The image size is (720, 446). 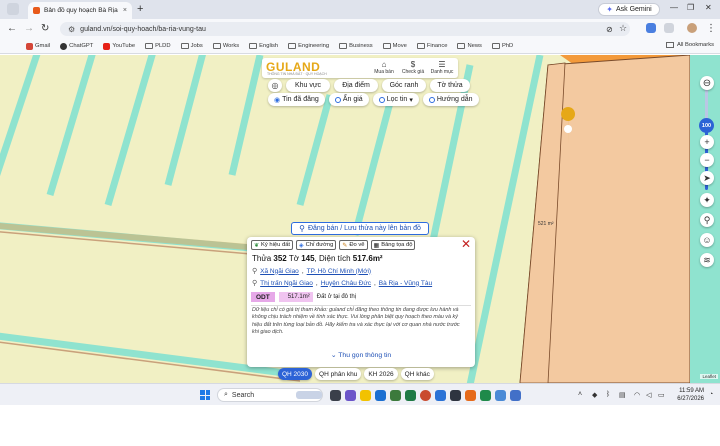 What do you see at coordinates (690, 395) in the screenshot?
I see `clock: 11:59 AM 6/27/2026` at bounding box center [690, 395].